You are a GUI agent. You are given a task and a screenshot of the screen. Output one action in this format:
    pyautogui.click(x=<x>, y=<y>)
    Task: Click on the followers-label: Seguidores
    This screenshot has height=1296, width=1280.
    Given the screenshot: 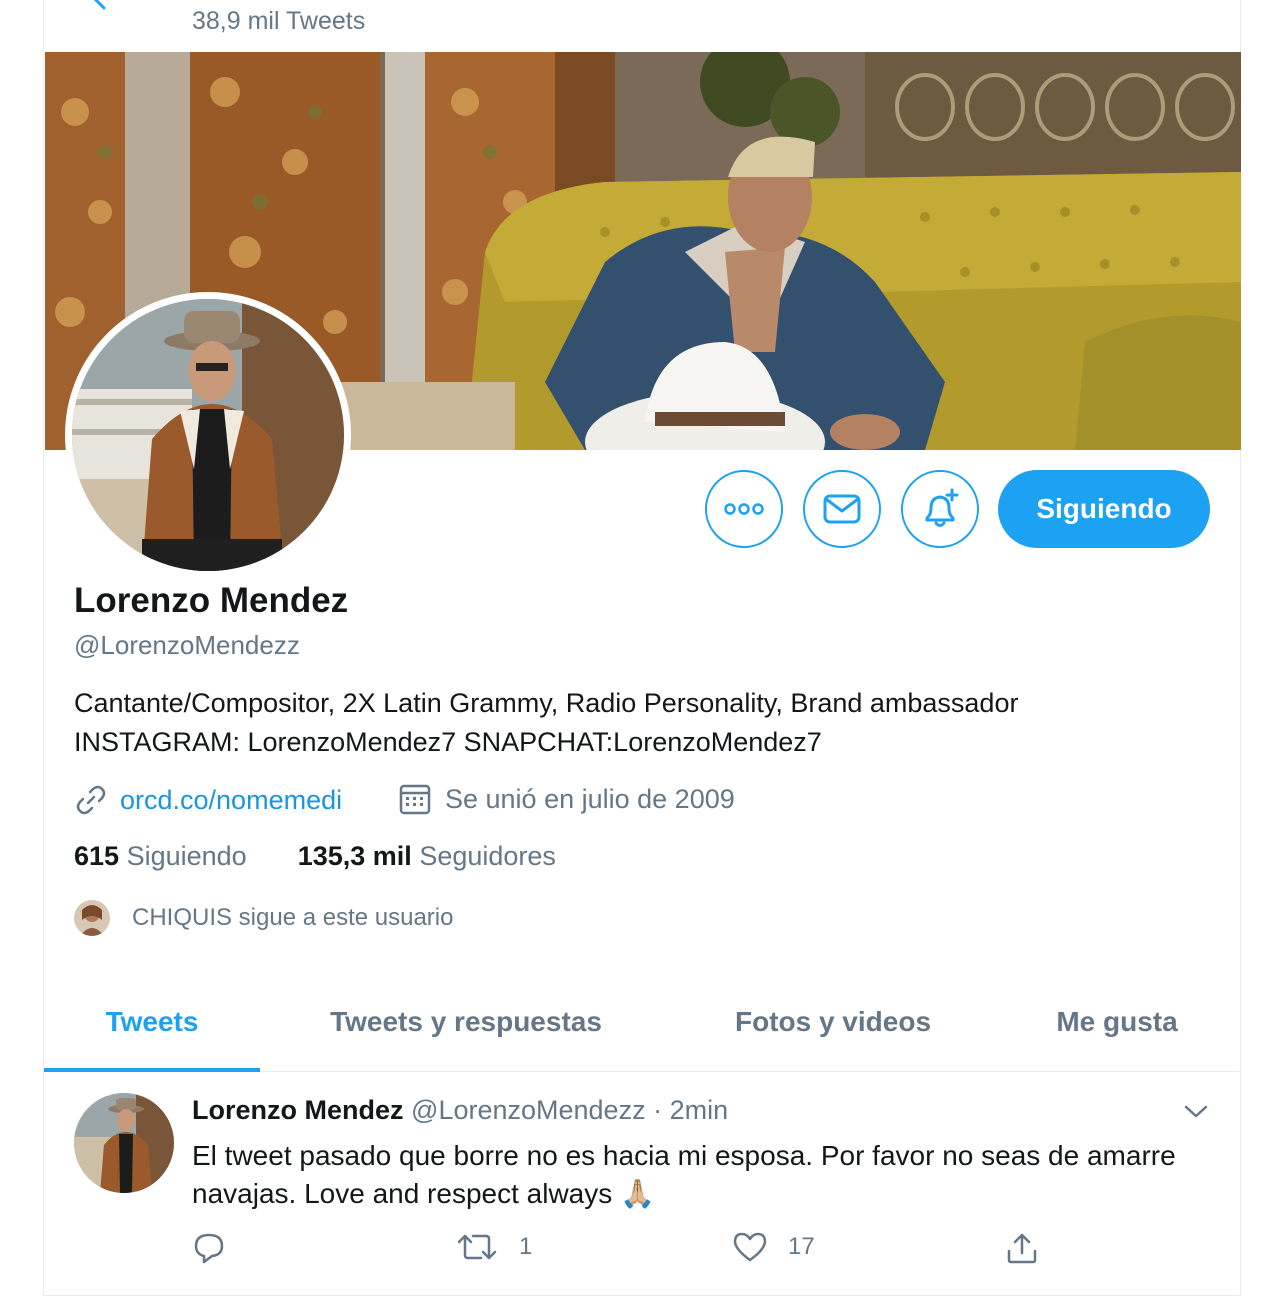 What is the action you would take?
    pyautogui.click(x=487, y=856)
    